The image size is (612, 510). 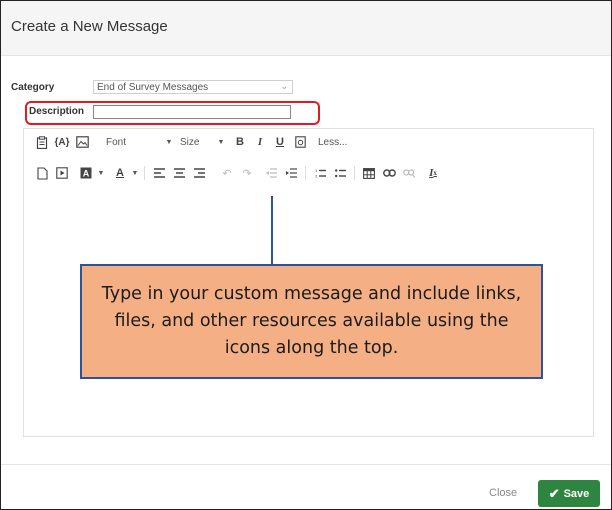 I want to click on new-page-icon, so click(x=42, y=173).